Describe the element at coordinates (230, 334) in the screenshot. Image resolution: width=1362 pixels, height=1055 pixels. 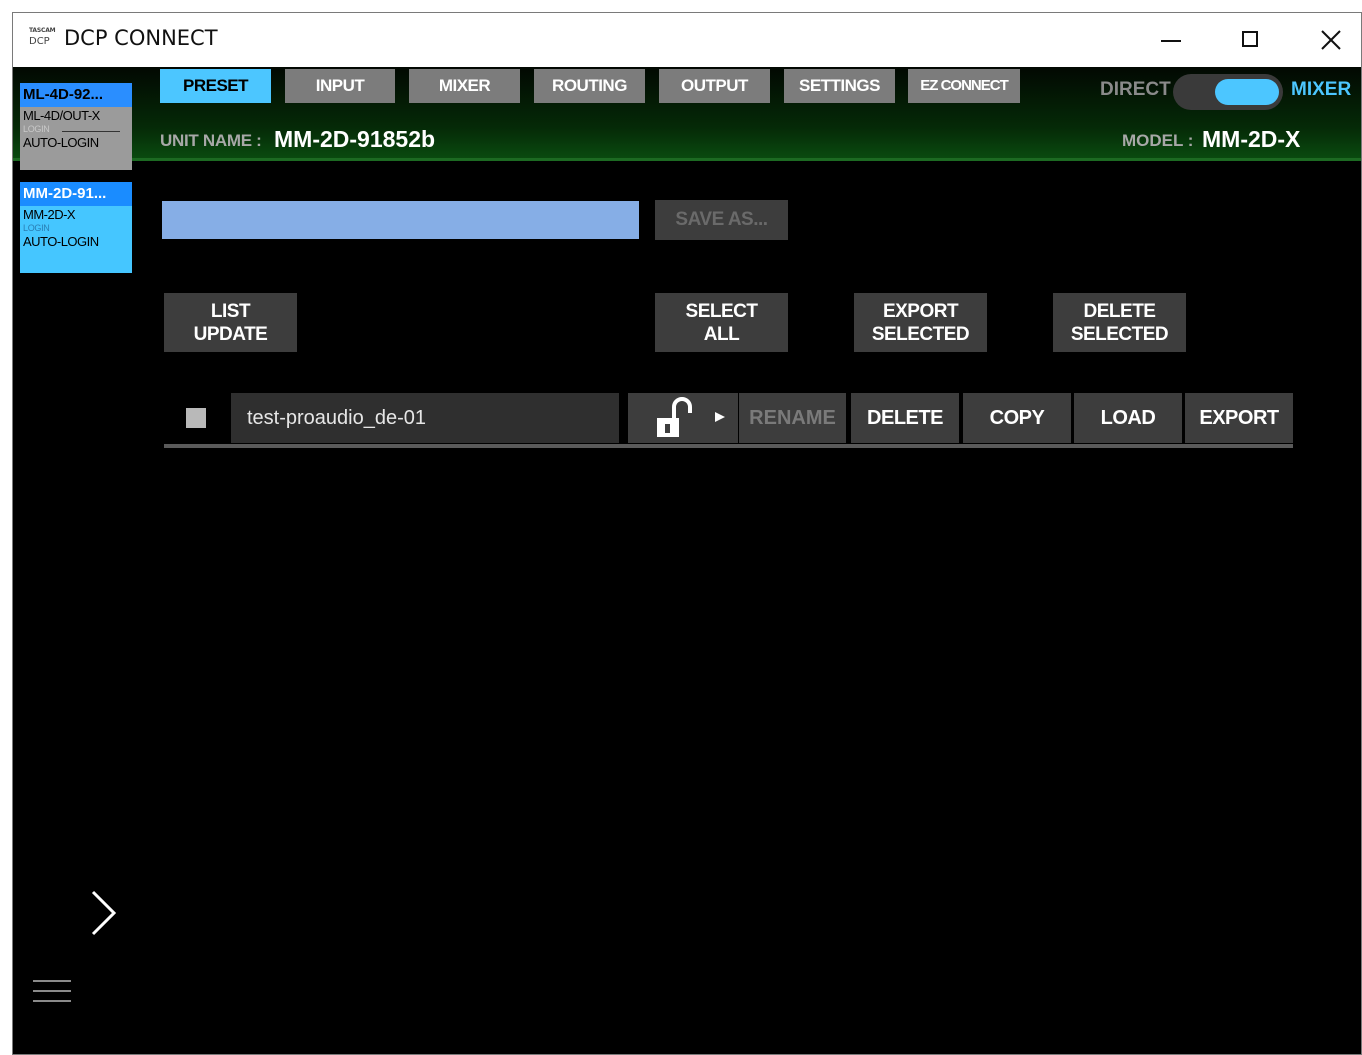
I see `list-update-line2: UPDATE` at that location.